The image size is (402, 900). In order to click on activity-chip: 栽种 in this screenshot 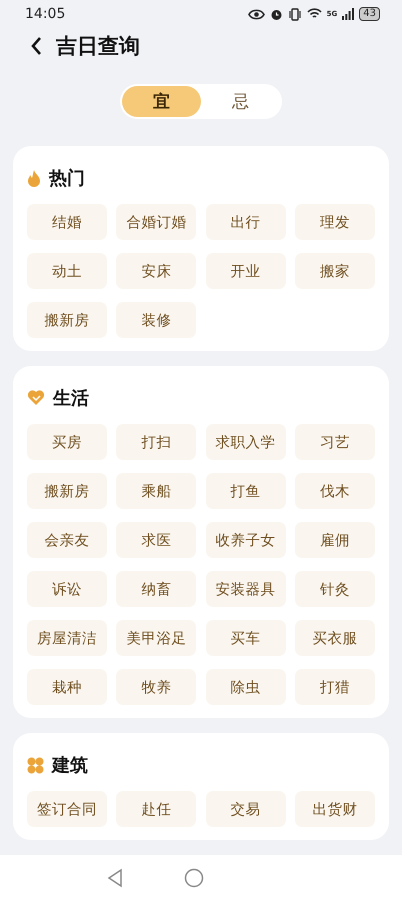, I will do `click(67, 687)`.